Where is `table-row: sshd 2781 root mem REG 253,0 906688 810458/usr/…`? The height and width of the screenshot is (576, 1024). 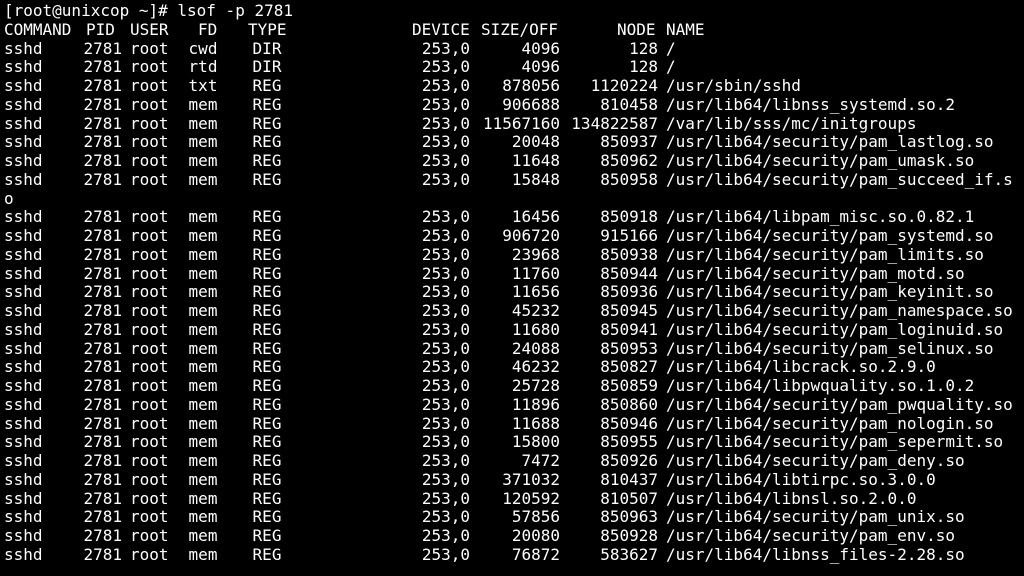 table-row: sshd 2781 root mem REG 253,0 906688 810458/usr/… is located at coordinates (512, 104).